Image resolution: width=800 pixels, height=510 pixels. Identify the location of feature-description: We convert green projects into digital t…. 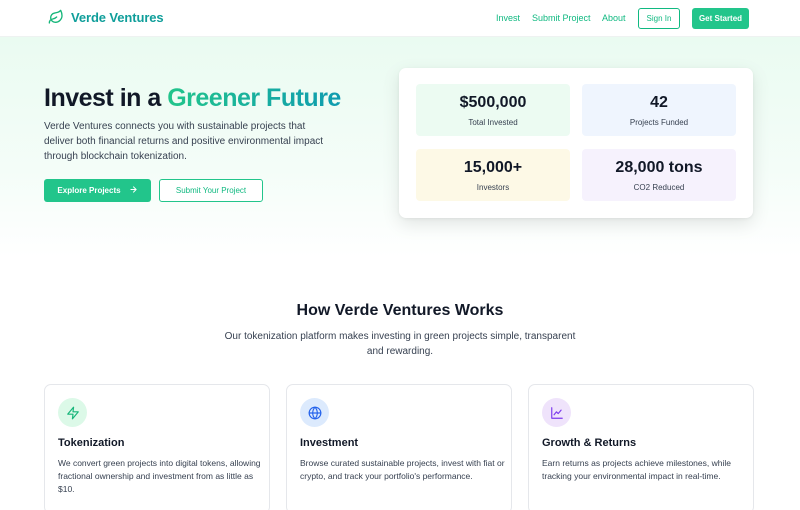
(159, 476).